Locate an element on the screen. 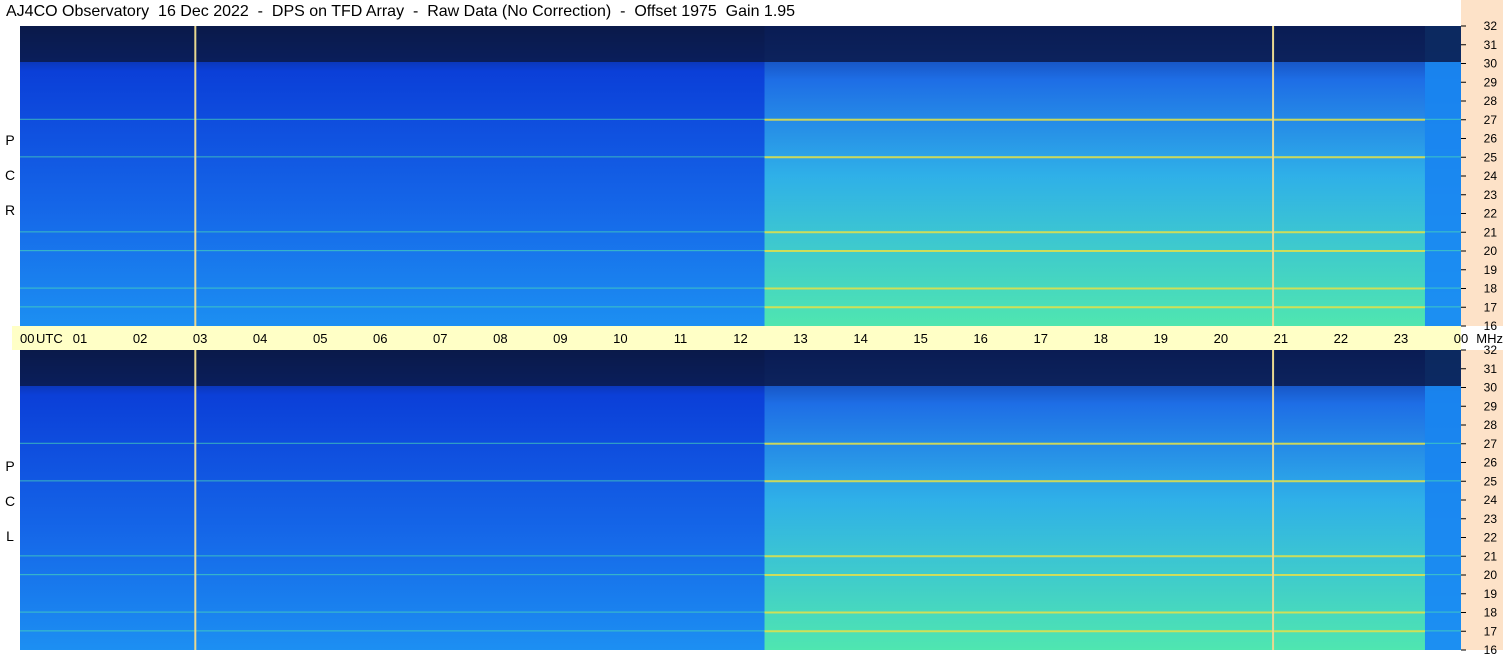 The height and width of the screenshot is (672, 1503). time-tick-label: 23 is located at coordinates (1401, 338).